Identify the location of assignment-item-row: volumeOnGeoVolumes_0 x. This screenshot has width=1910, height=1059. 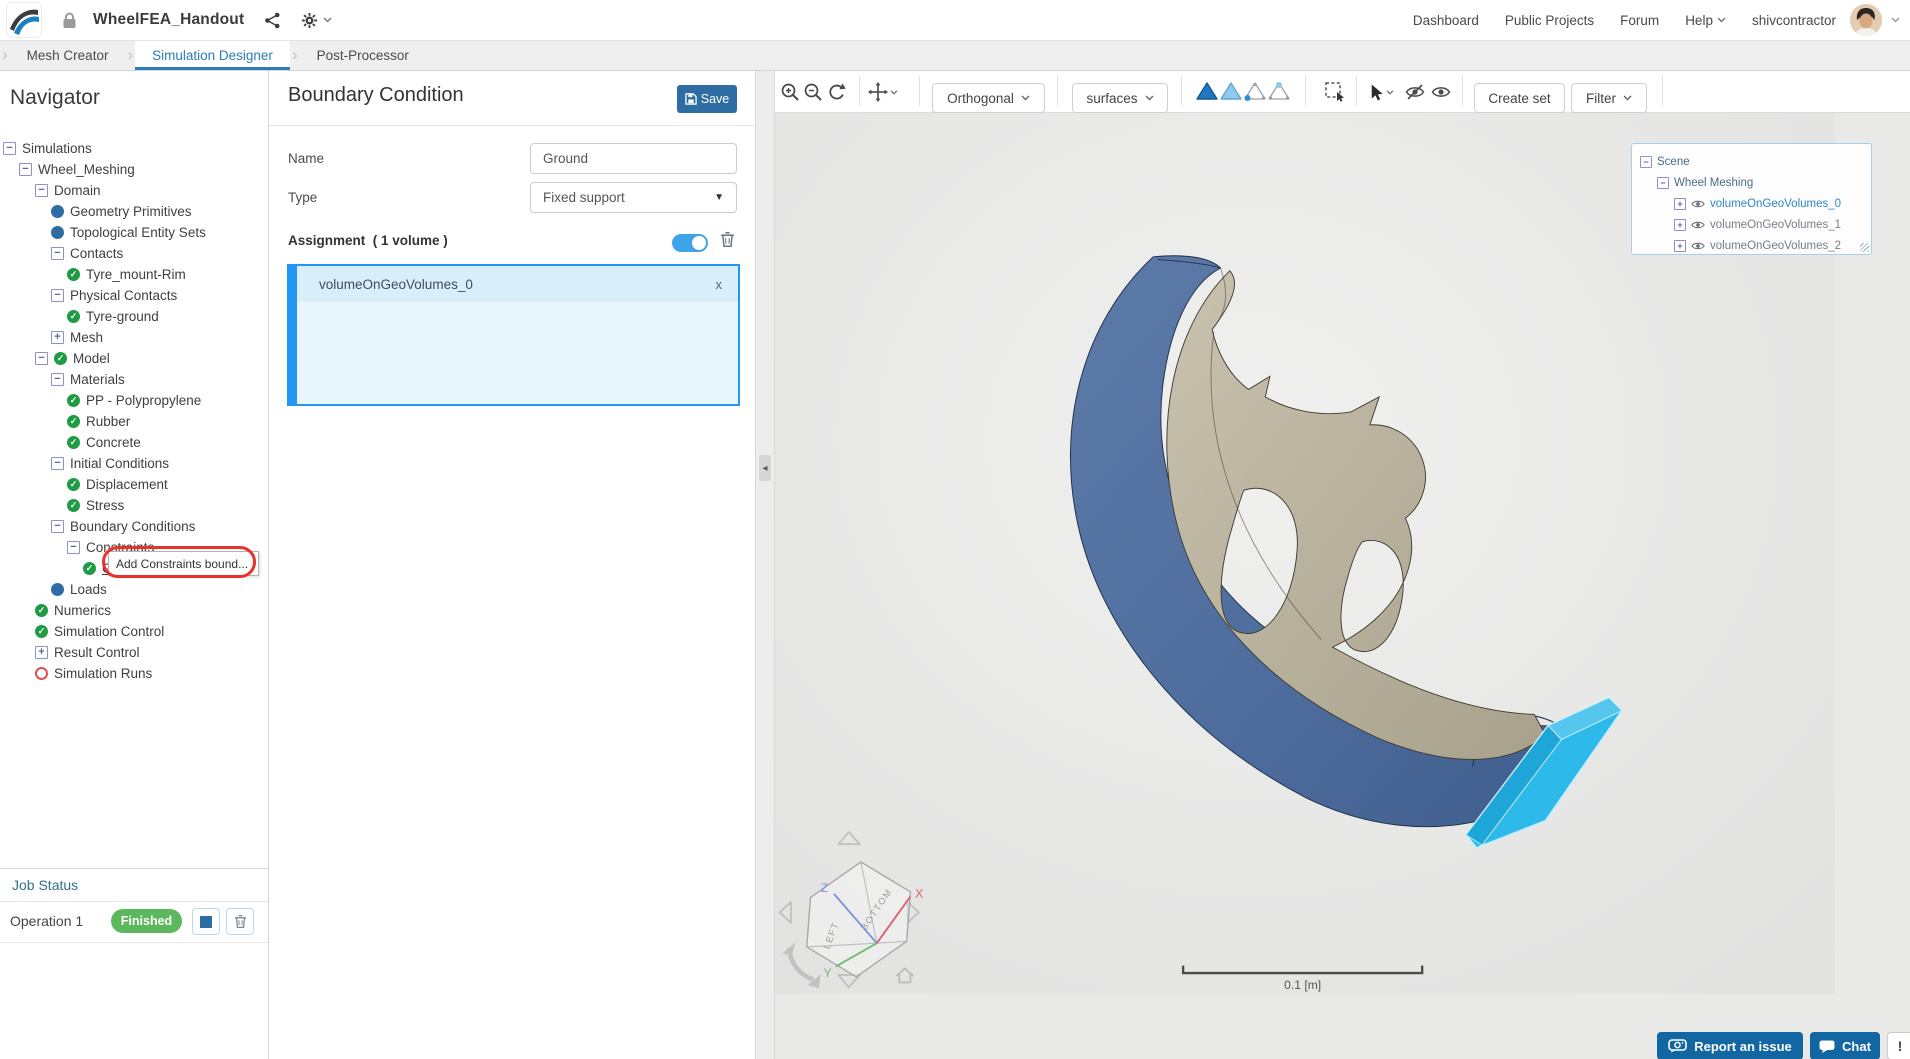
(517, 284).